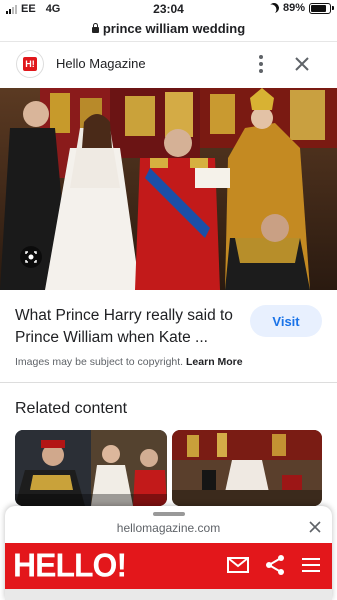 Image resolution: width=337 pixels, height=600 pixels. What do you see at coordinates (168, 65) in the screenshot?
I see `source-header: H! Hello Magazine` at bounding box center [168, 65].